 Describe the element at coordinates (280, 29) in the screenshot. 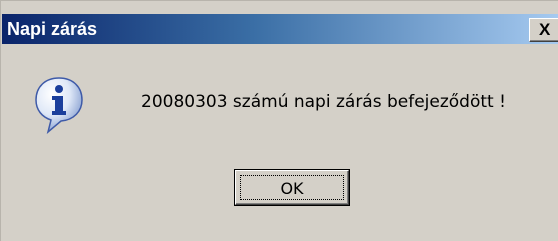

I see `title-bar: Napi zárás X` at that location.